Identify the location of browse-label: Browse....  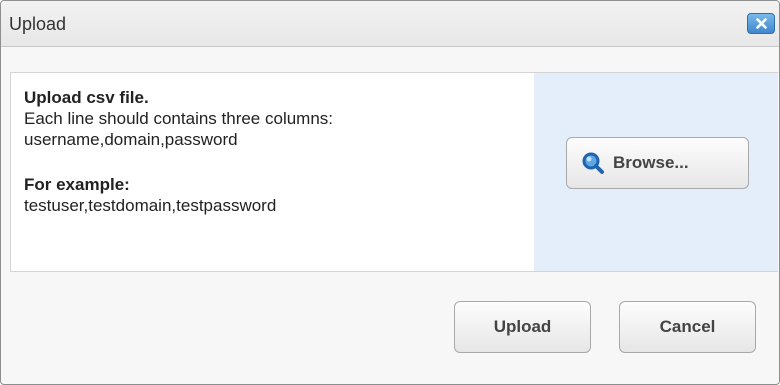
(651, 162).